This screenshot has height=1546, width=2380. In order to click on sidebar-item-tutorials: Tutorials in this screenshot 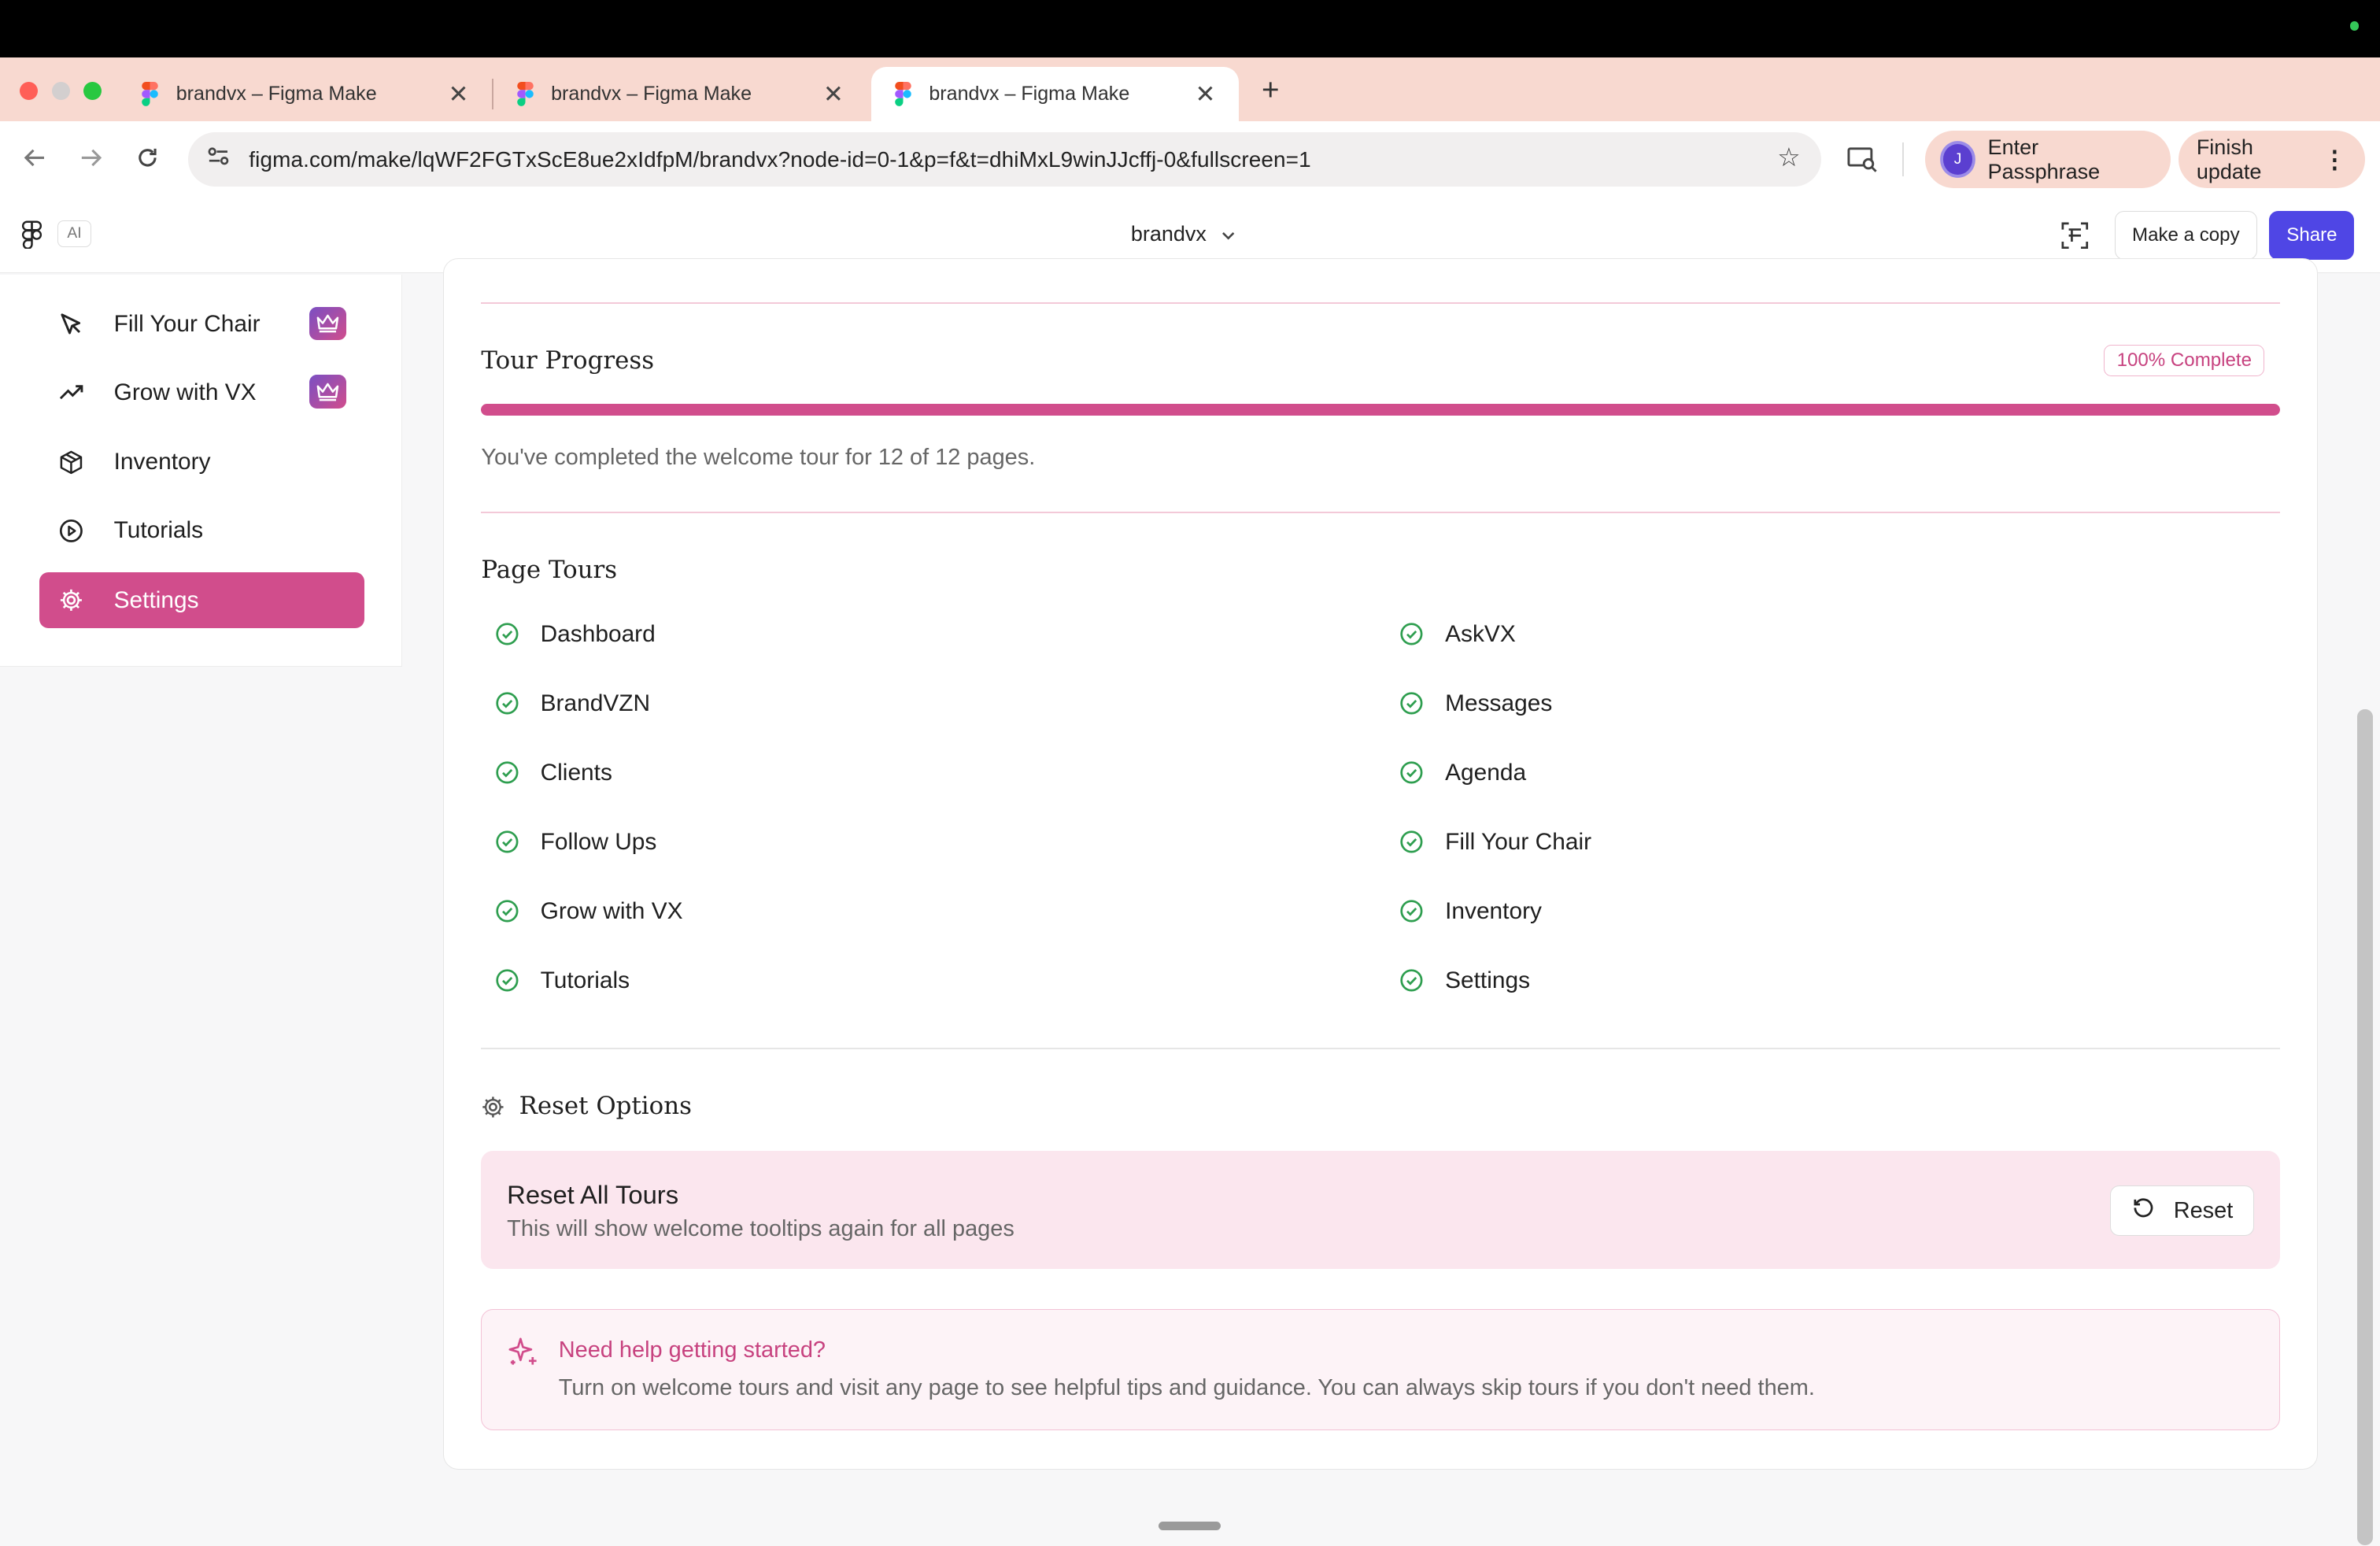, I will do `click(201, 530)`.